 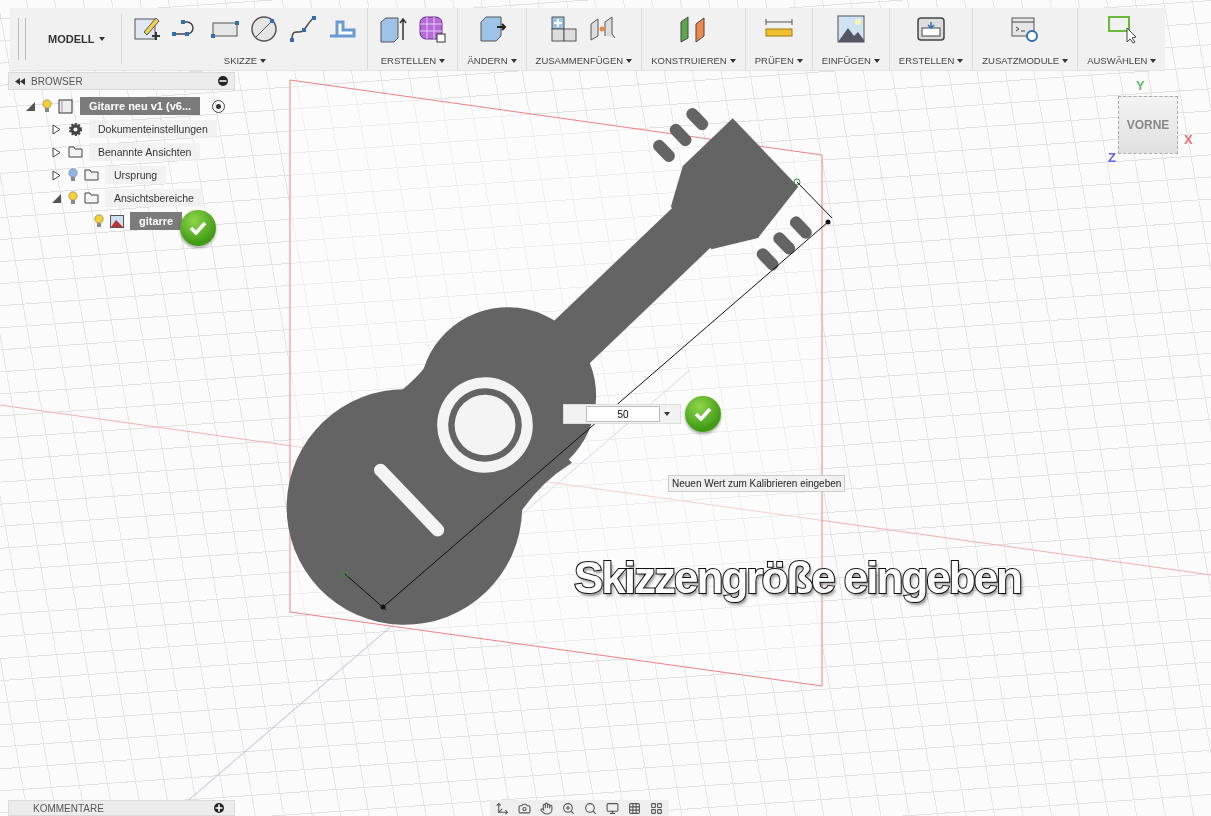 What do you see at coordinates (778, 60) in the screenshot?
I see `toolbar-menu: PRÜFEN` at bounding box center [778, 60].